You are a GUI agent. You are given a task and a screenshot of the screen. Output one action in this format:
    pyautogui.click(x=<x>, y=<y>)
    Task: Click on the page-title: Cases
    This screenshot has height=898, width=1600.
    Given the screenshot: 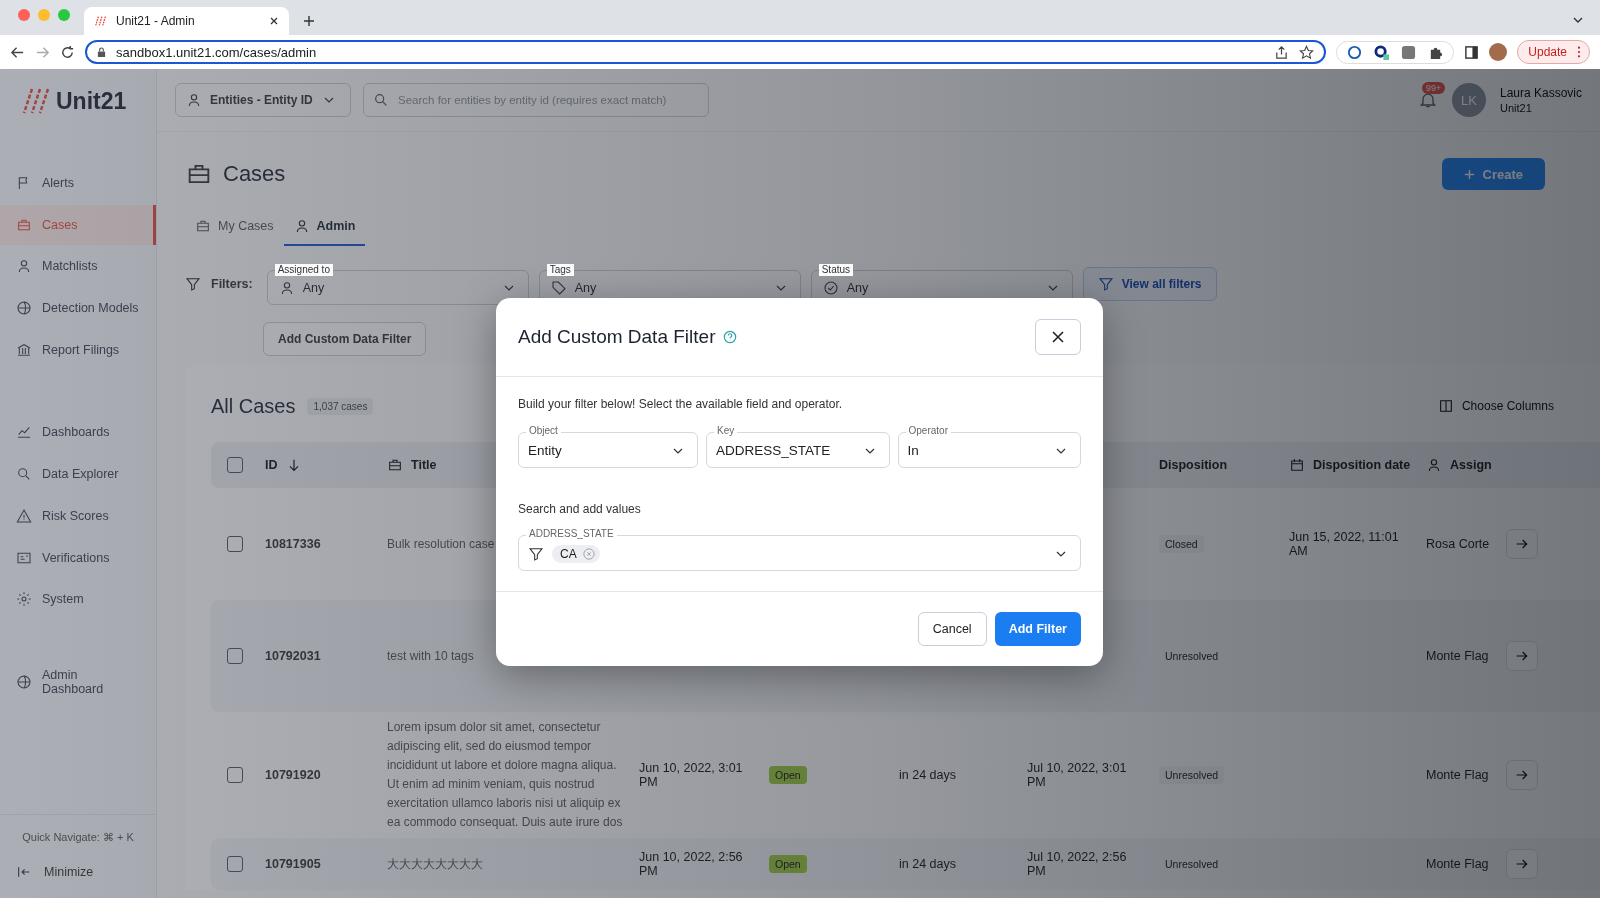 What is the action you would take?
    pyautogui.click(x=254, y=174)
    